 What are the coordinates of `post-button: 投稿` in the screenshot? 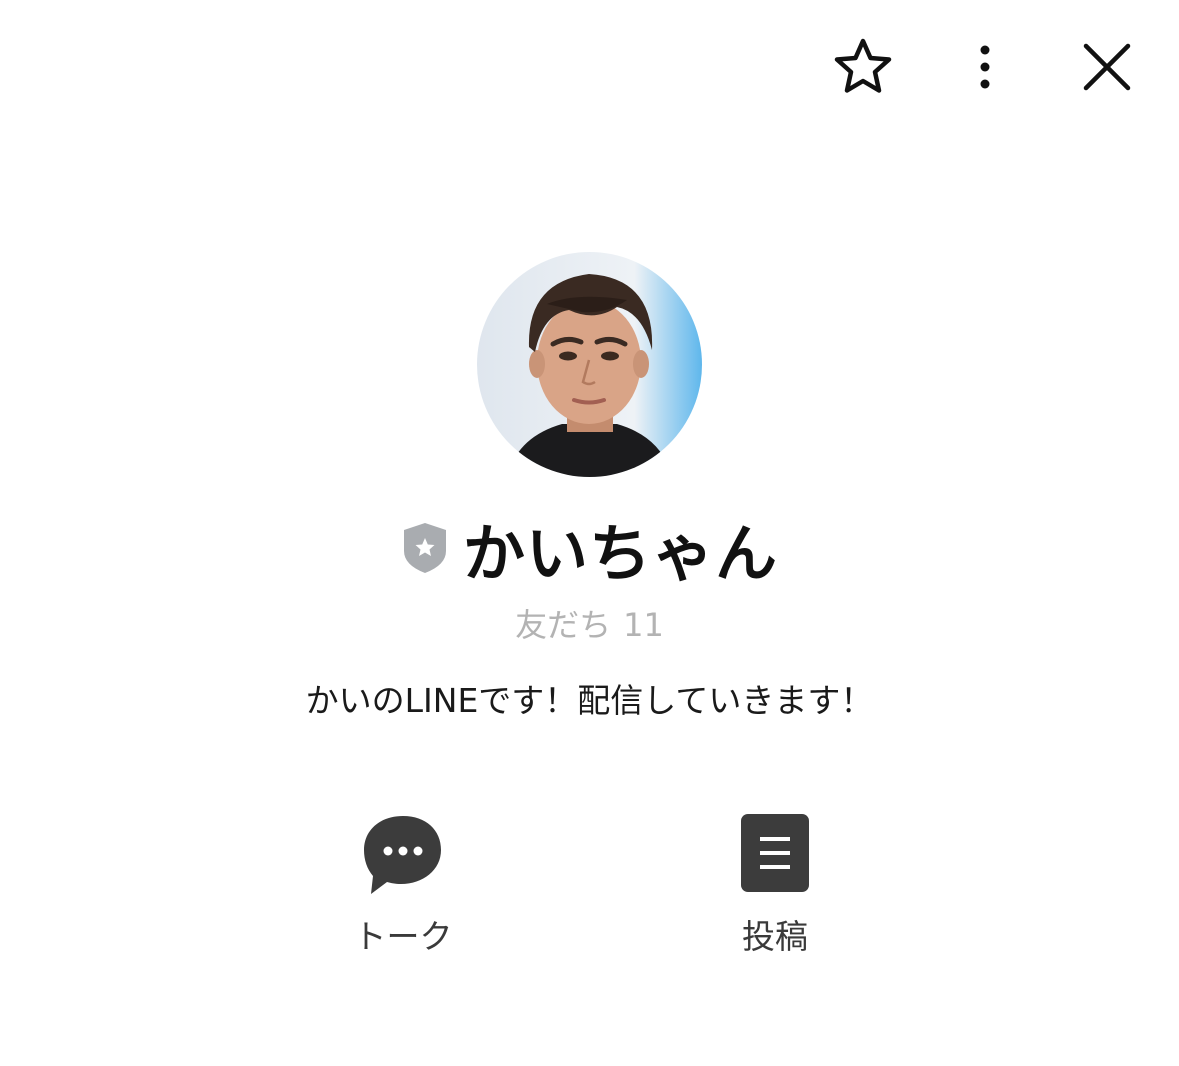 It's located at (775, 885).